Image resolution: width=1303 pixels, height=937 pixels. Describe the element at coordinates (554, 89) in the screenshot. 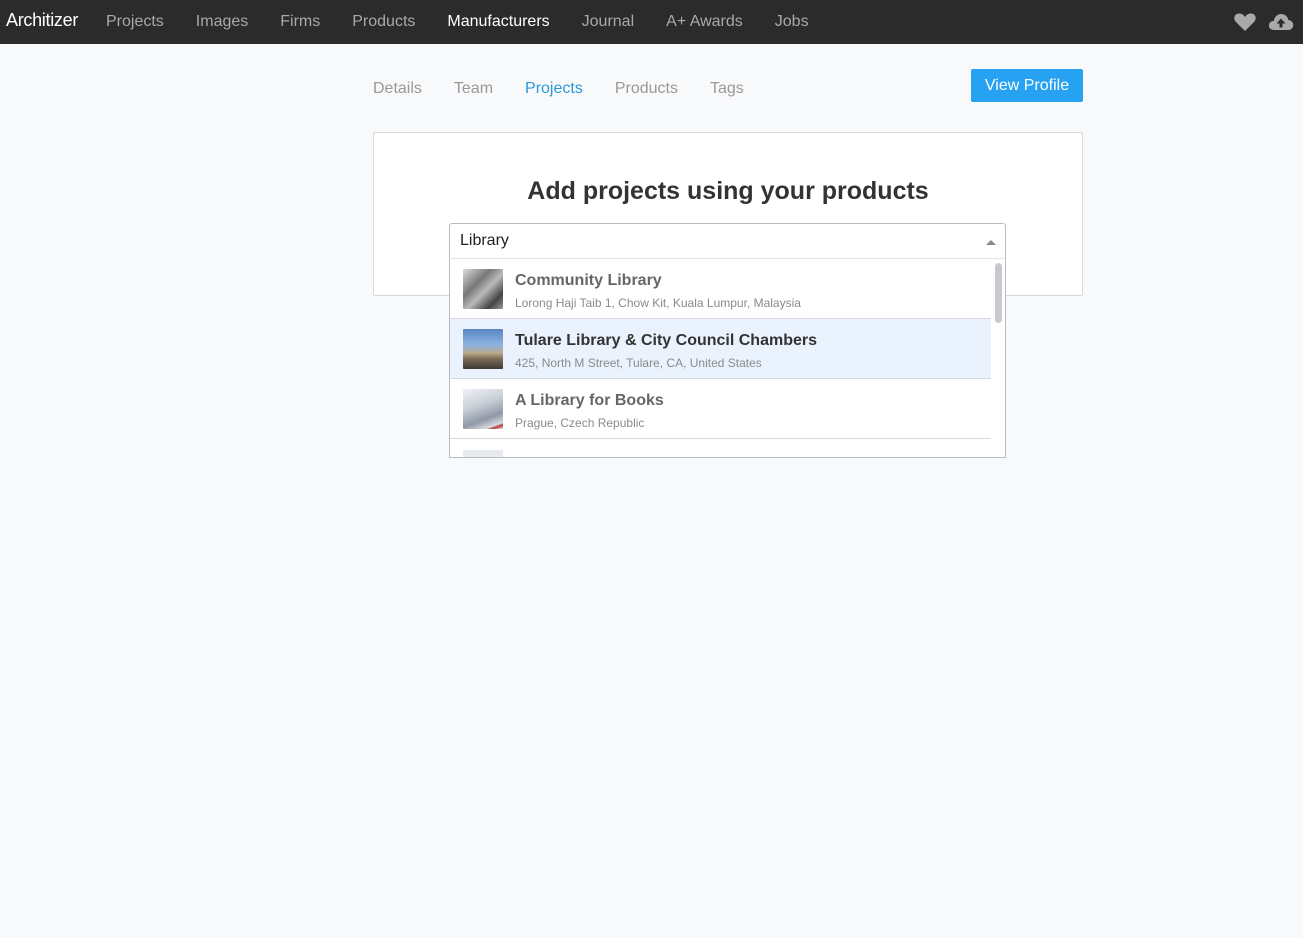

I see `tab-projects: Projects` at that location.